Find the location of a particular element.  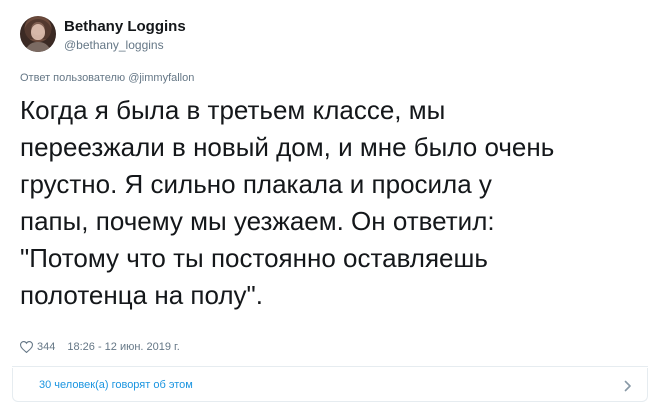

tweet-timestamp: 18:26 - 12 июн. 2019 г. is located at coordinates (123, 347).